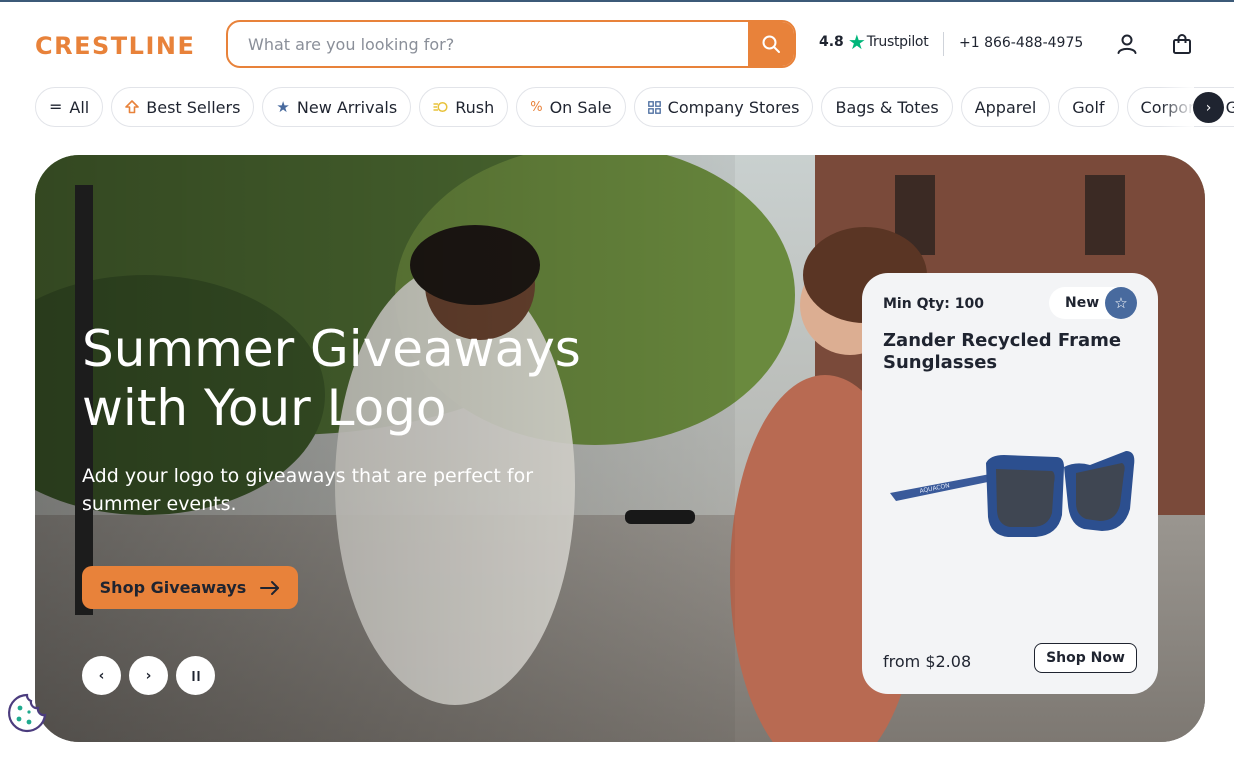 The image size is (1234, 760). I want to click on cart-button, so click(1182, 44).